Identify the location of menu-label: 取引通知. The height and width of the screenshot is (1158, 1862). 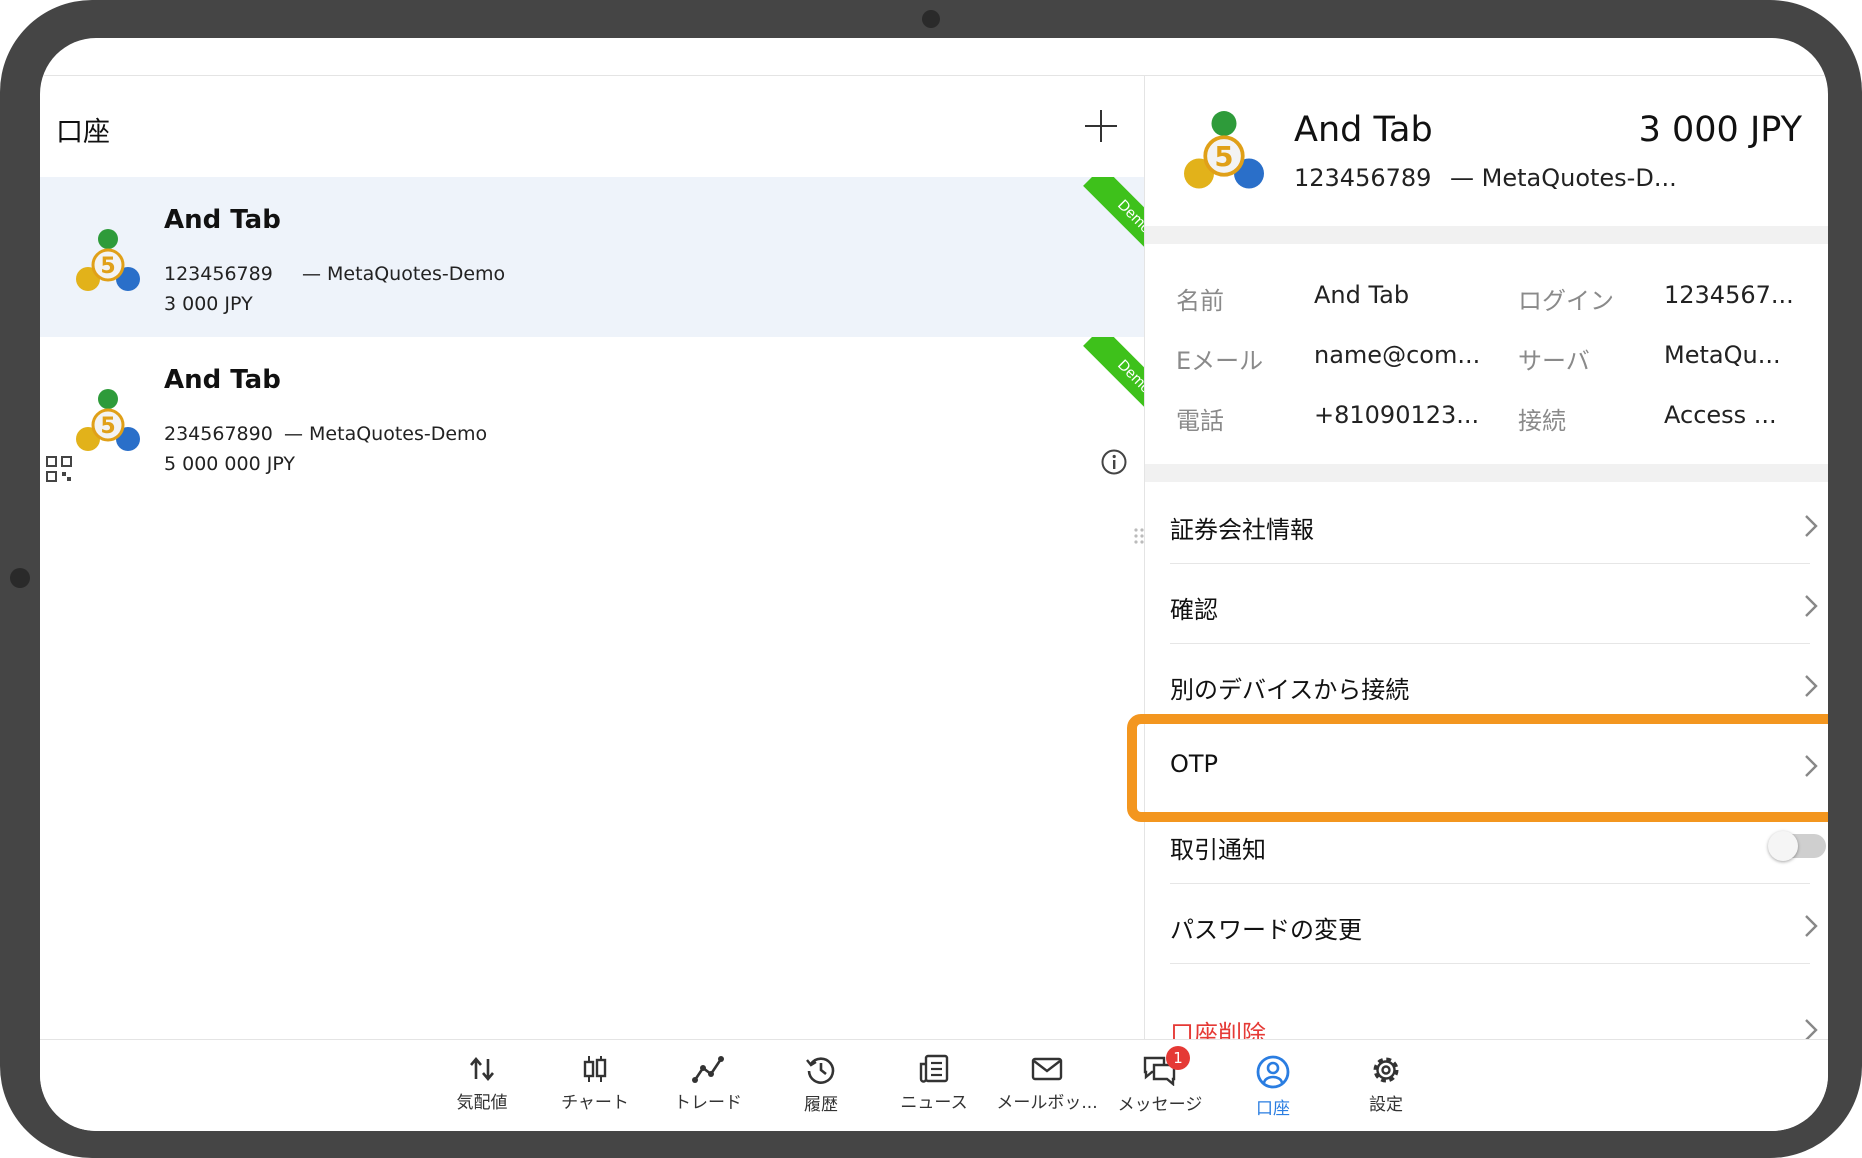
(1218, 850).